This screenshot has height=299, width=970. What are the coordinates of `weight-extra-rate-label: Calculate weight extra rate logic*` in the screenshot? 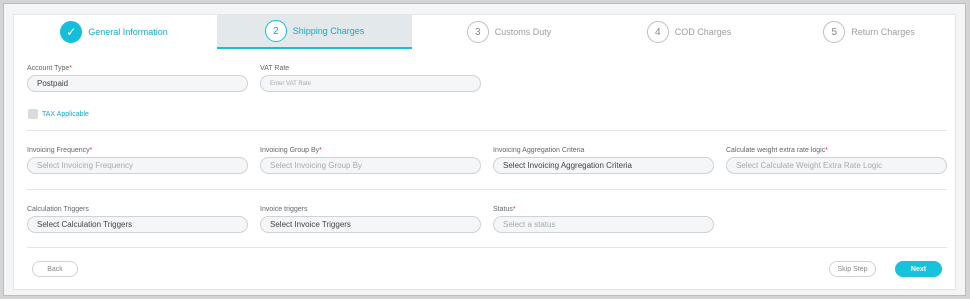 It's located at (777, 150).